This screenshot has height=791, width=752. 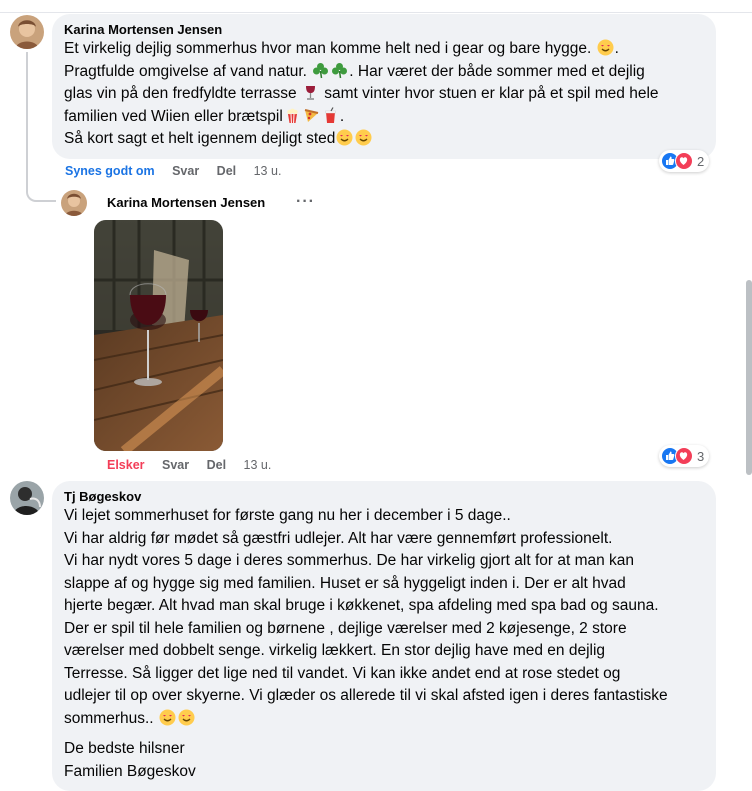 I want to click on reaction-count: 3, so click(x=701, y=456).